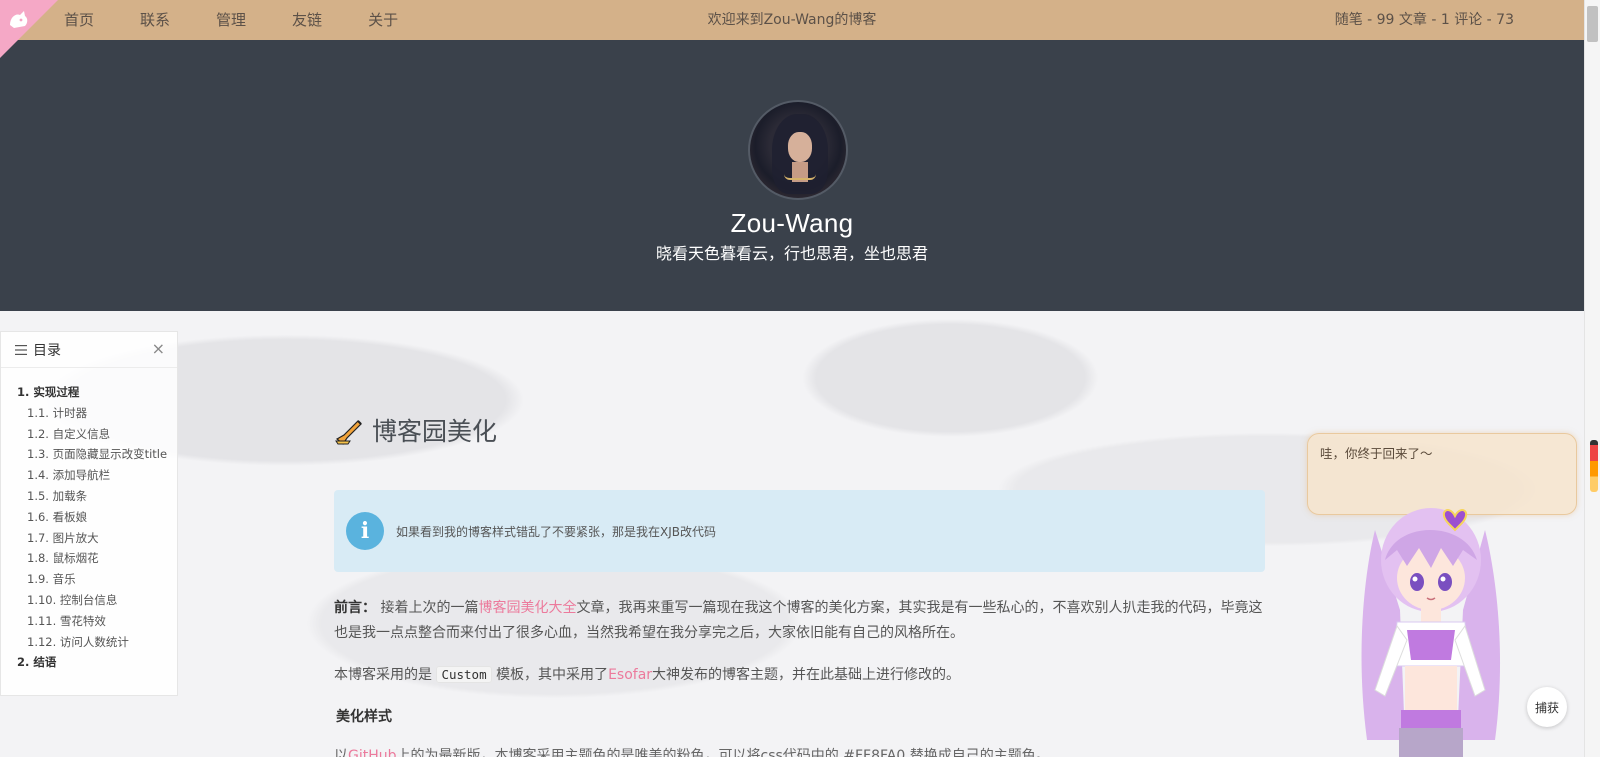 Image resolution: width=1600 pixels, height=757 pixels. I want to click on intro-lead: 前言：, so click(355, 608).